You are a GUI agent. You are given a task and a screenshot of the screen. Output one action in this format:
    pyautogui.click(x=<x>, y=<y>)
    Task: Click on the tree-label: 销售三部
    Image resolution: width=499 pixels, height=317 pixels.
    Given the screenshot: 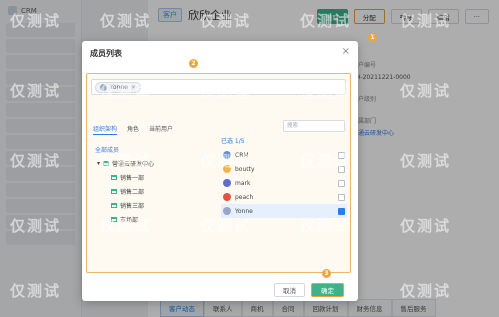 What is the action you would take?
    pyautogui.click(x=132, y=206)
    